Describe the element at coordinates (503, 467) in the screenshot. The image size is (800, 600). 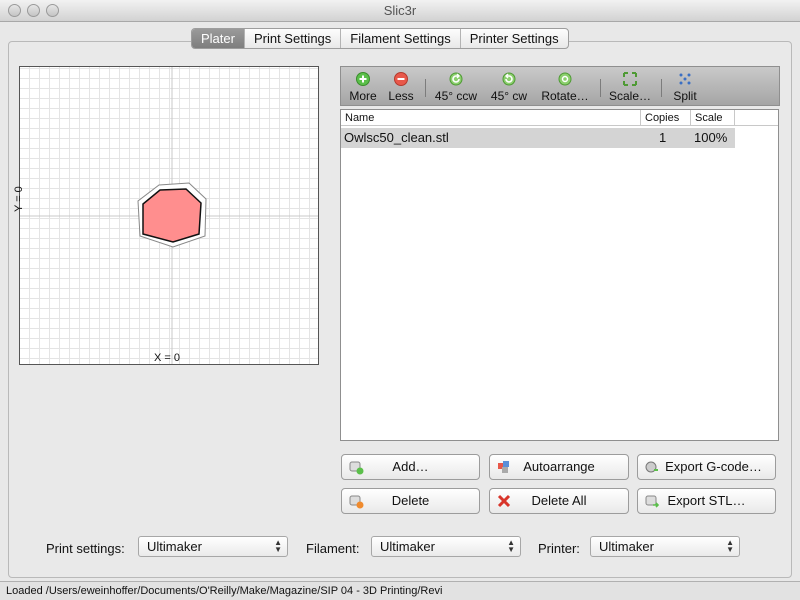
I see `autoarrange-icon` at that location.